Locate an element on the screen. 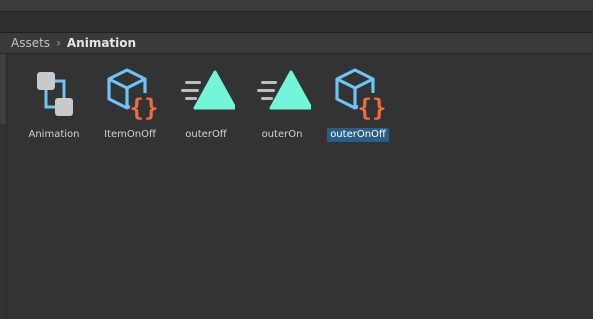 The height and width of the screenshot is (319, 593). breadcrumb-assets: Assets is located at coordinates (30, 43).